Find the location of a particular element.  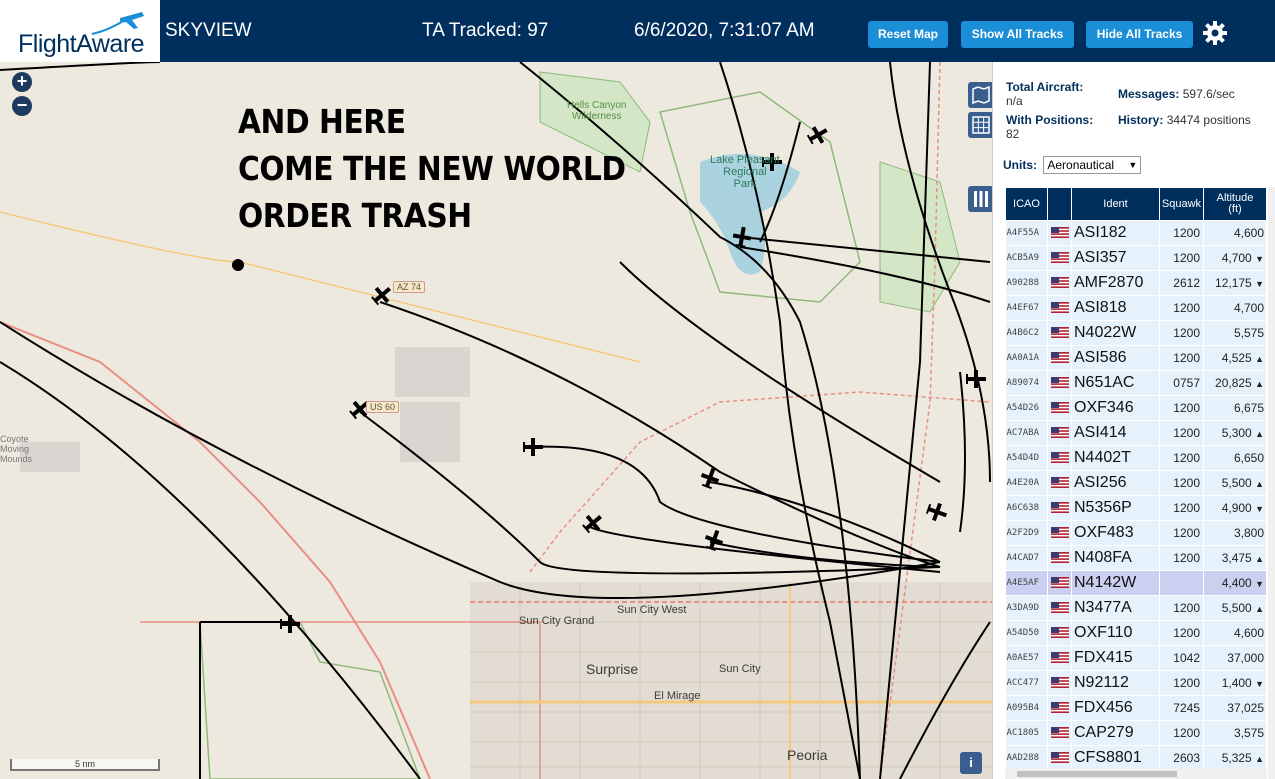

app-name: SKYVIEW is located at coordinates (208, 30).